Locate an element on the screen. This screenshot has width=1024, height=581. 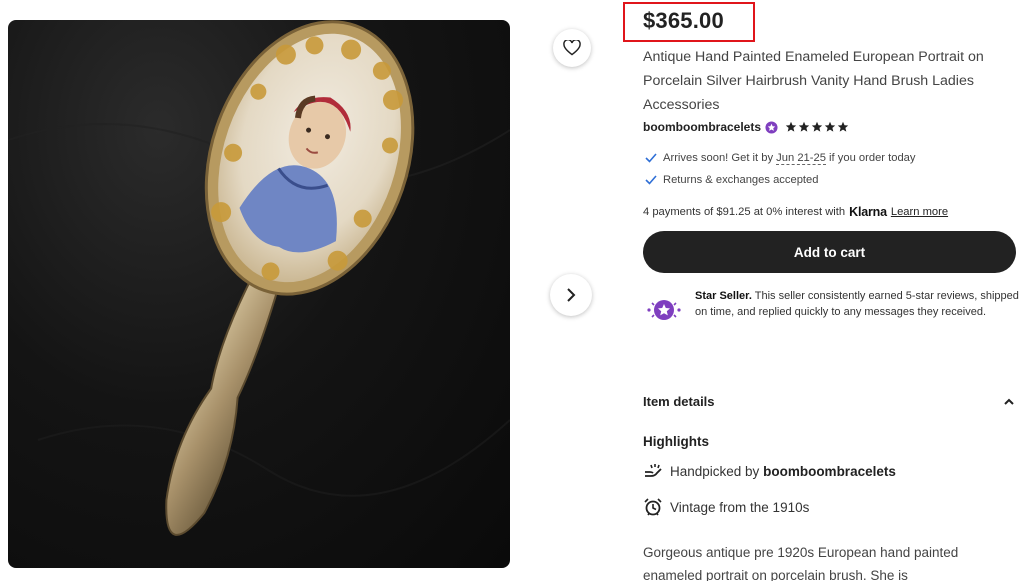
item-details-label: Item details is located at coordinates (679, 401).